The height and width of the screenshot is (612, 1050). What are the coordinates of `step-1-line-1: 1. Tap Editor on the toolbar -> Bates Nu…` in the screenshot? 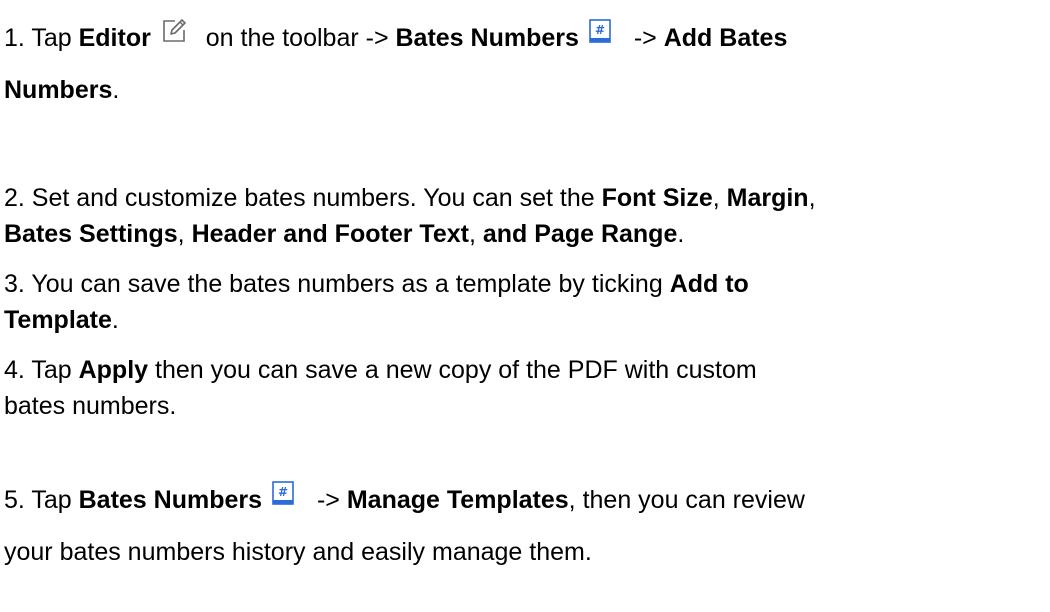 It's located at (395, 36).